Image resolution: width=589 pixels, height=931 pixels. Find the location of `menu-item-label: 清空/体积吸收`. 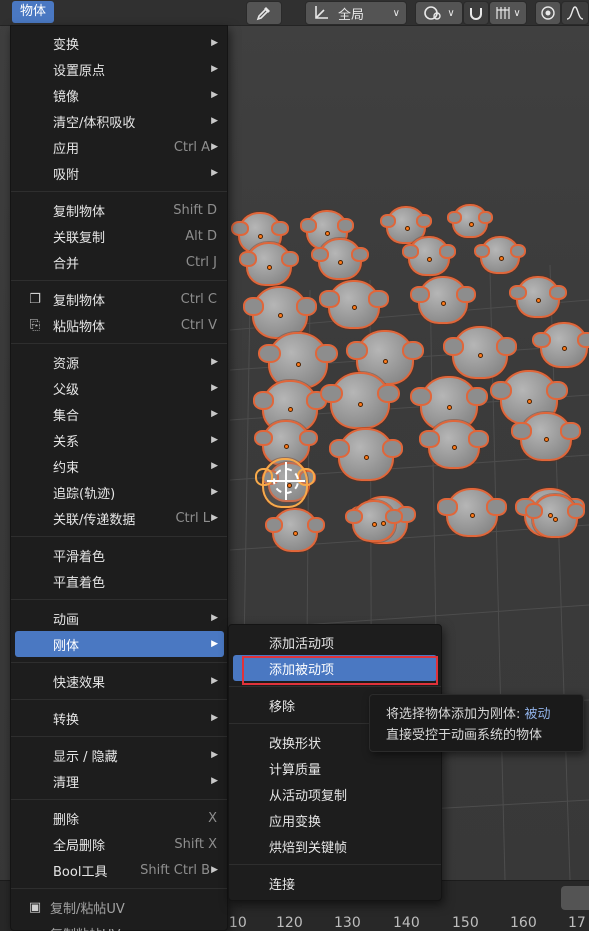

menu-item-label: 清空/体积吸收 is located at coordinates (94, 123).